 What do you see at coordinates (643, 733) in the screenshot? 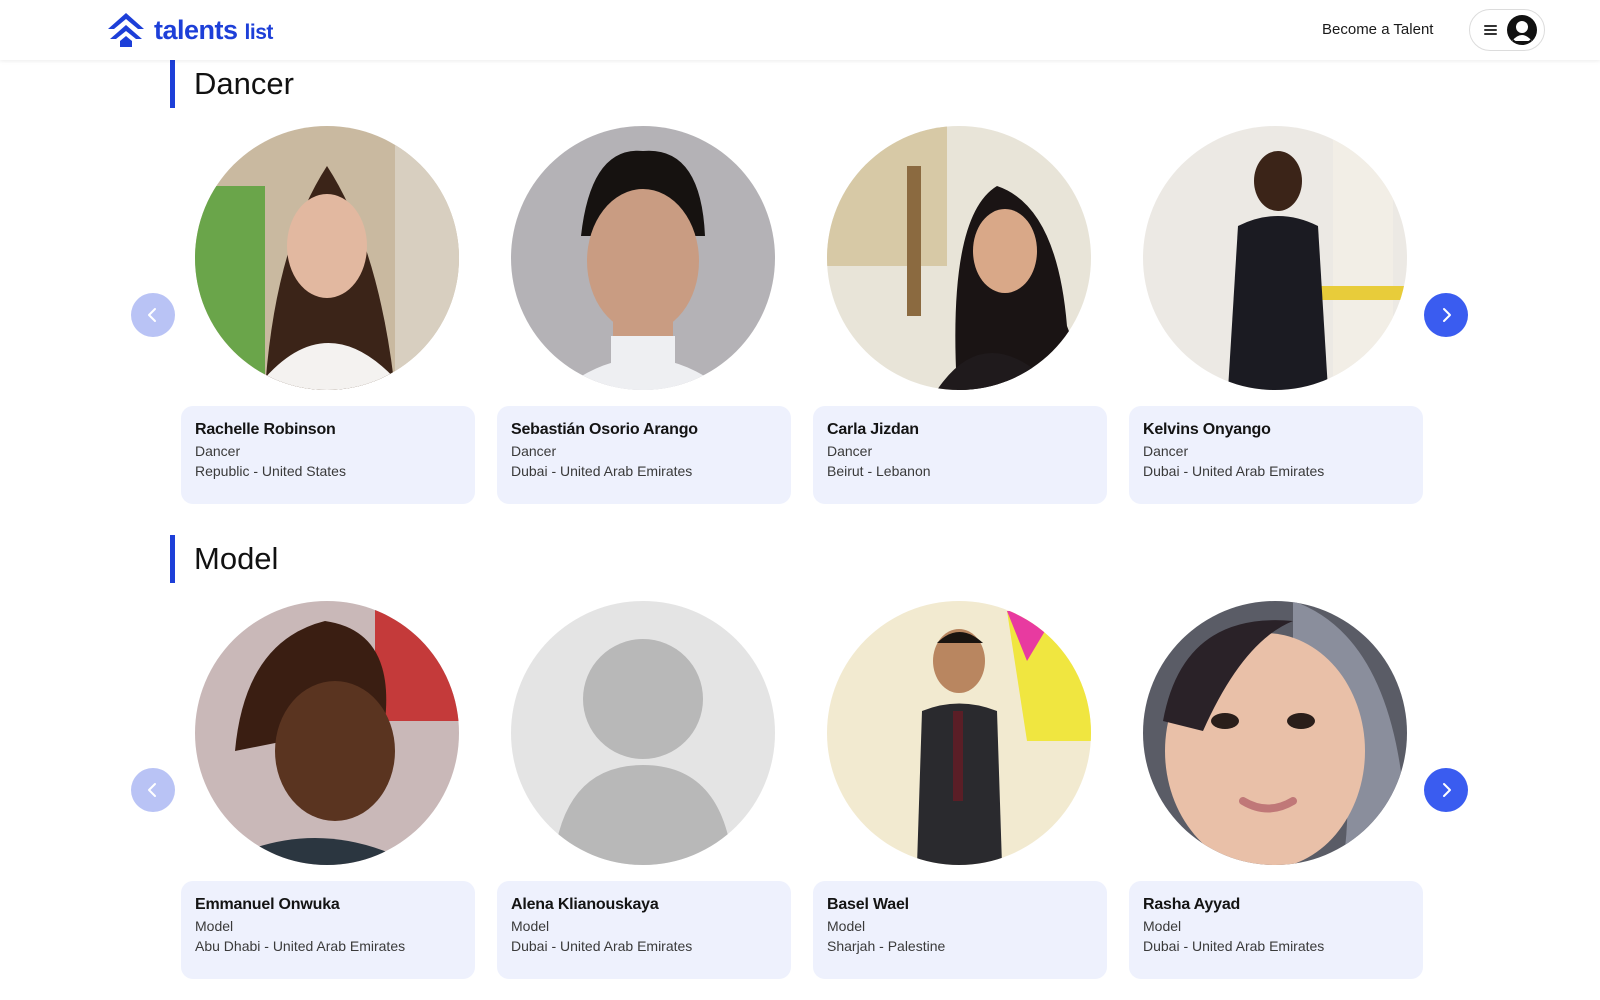
I see `default-profile-icon` at bounding box center [643, 733].